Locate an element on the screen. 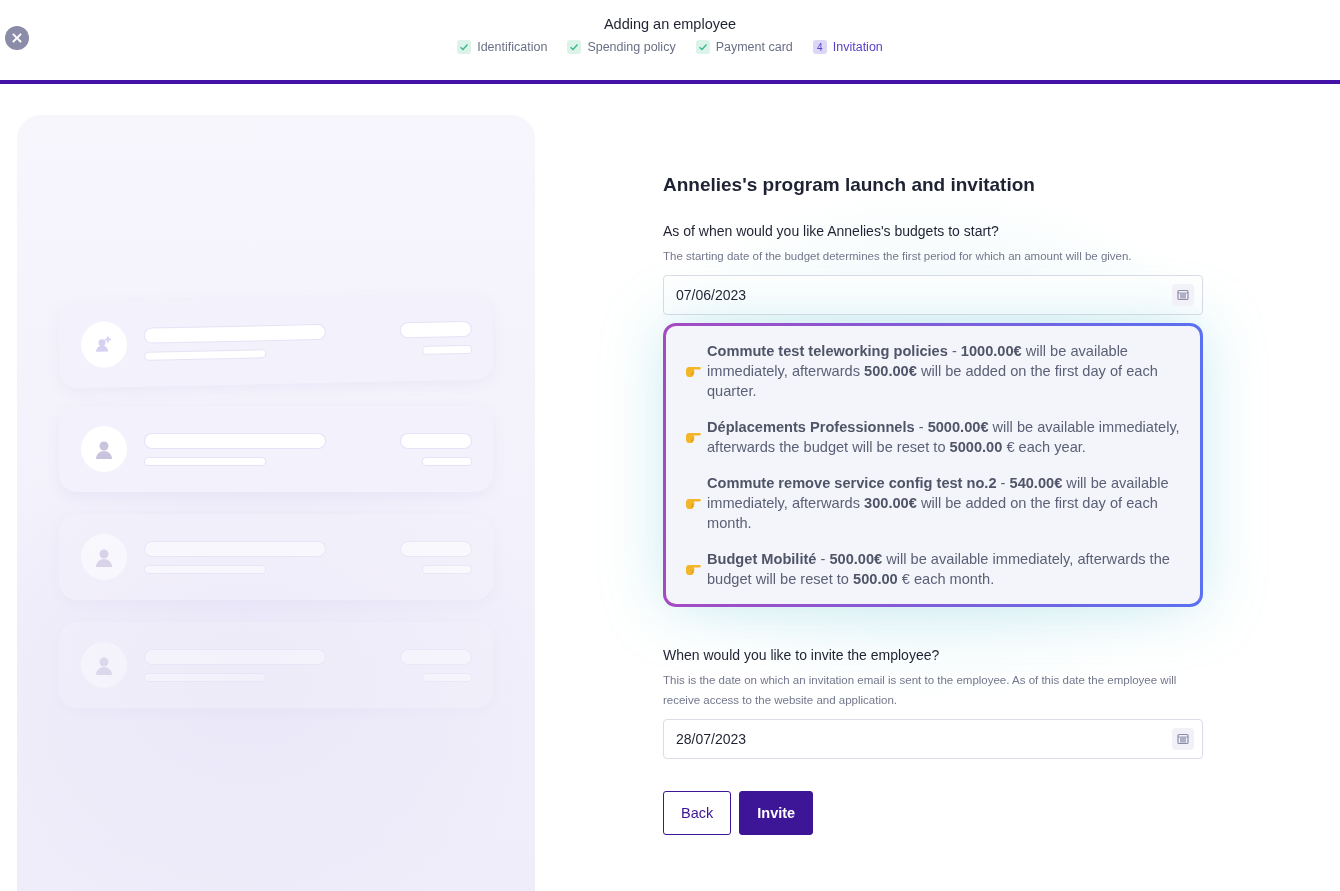 The image size is (1340, 891). date-input: 28/07/2023 is located at coordinates (921, 739).